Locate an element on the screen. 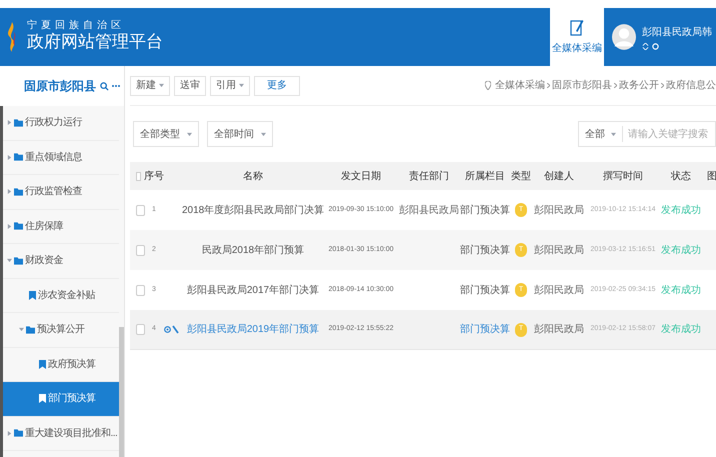 This screenshot has height=457, width=716. filter-dropdown: 全部时间 is located at coordinates (240, 134).